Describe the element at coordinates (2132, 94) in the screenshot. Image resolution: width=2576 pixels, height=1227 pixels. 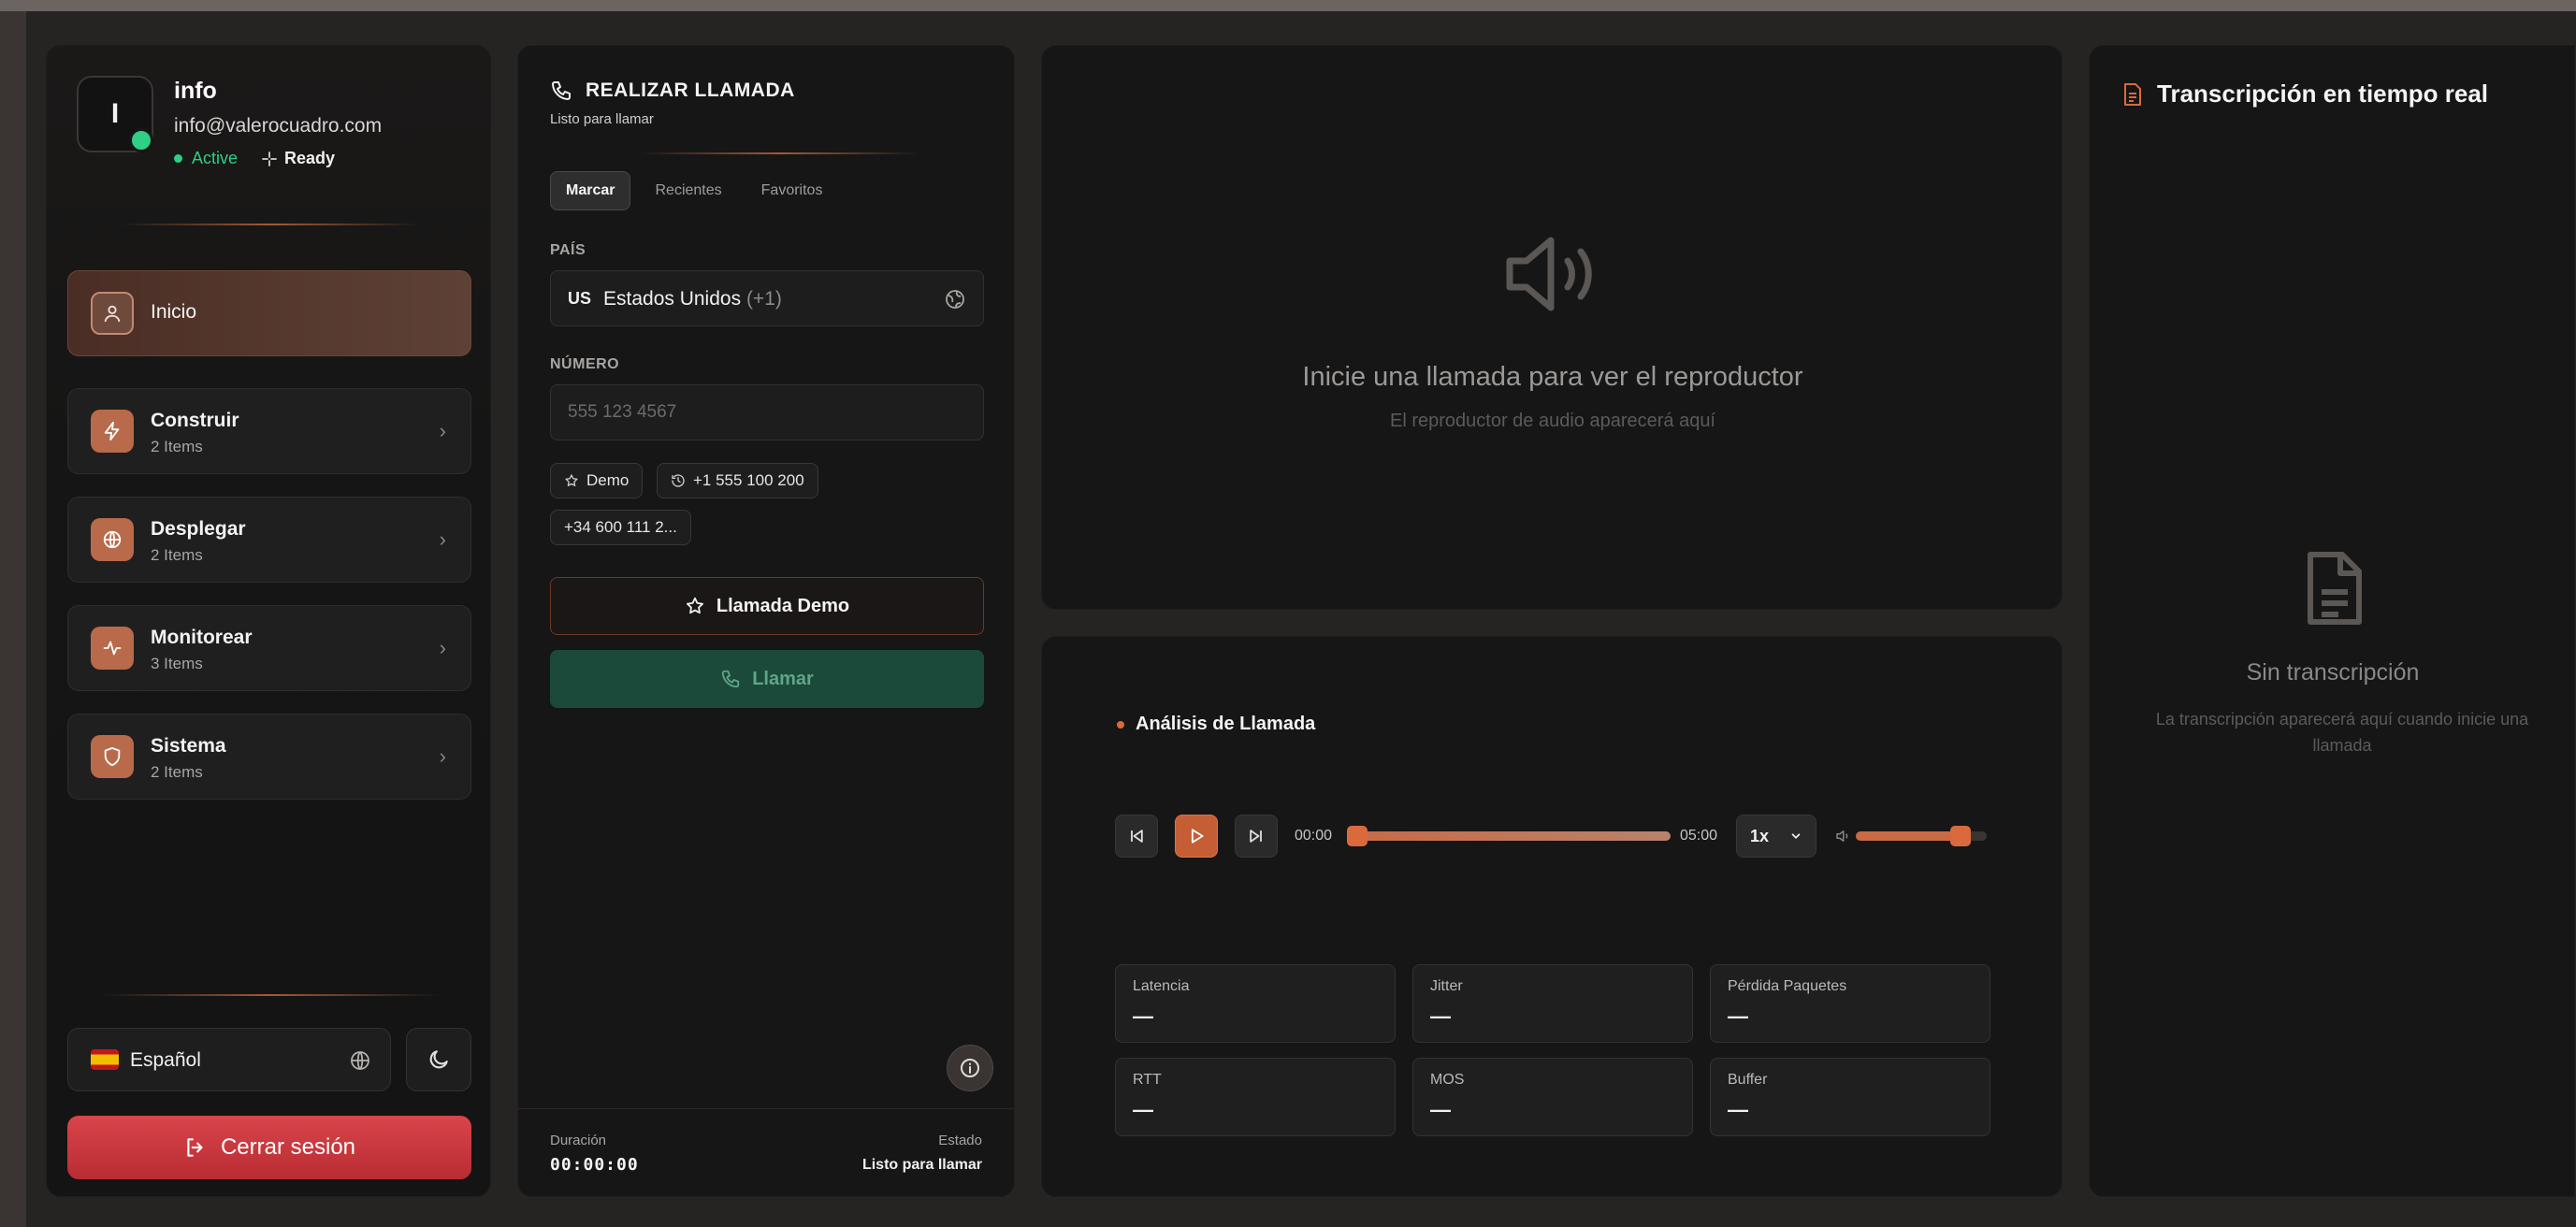
I see `document-icon` at that location.